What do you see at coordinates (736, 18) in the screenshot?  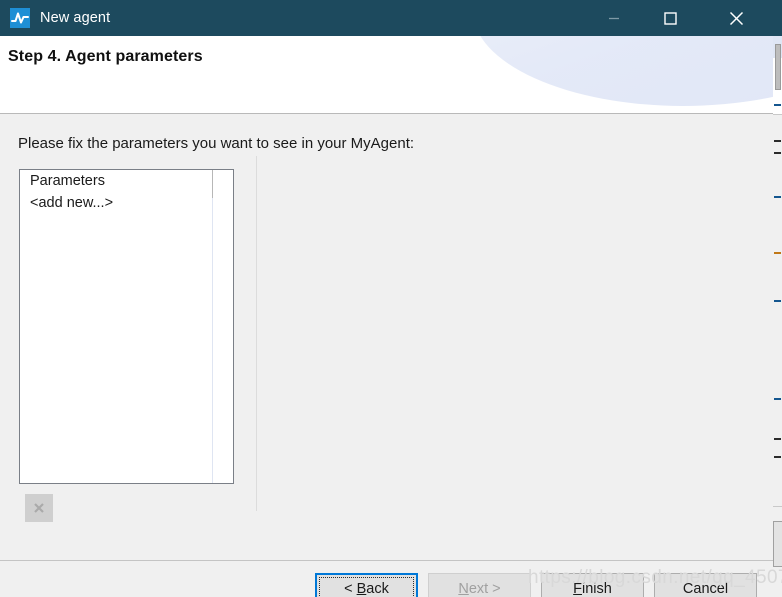 I see `close-button` at bounding box center [736, 18].